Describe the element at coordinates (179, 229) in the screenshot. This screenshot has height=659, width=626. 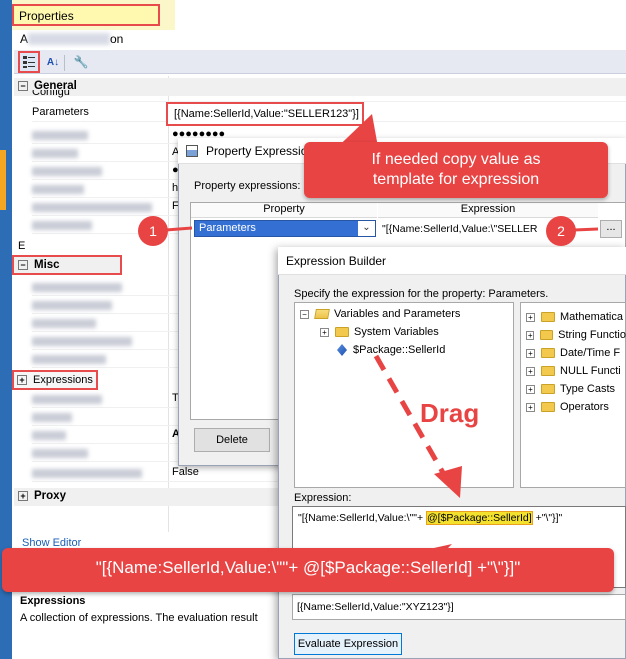
I see `badge-1-connector` at that location.